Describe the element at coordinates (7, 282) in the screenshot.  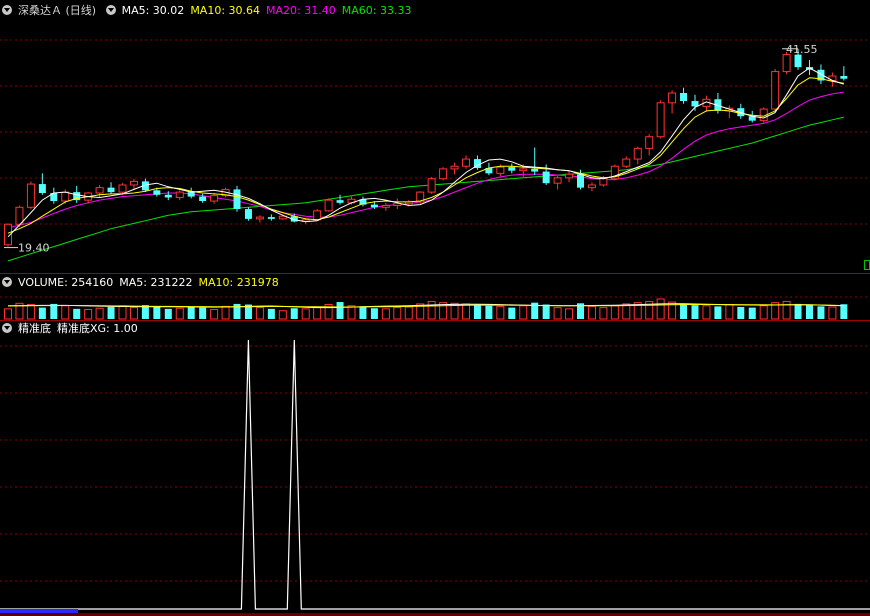
I see `volume-menu-icon` at that location.